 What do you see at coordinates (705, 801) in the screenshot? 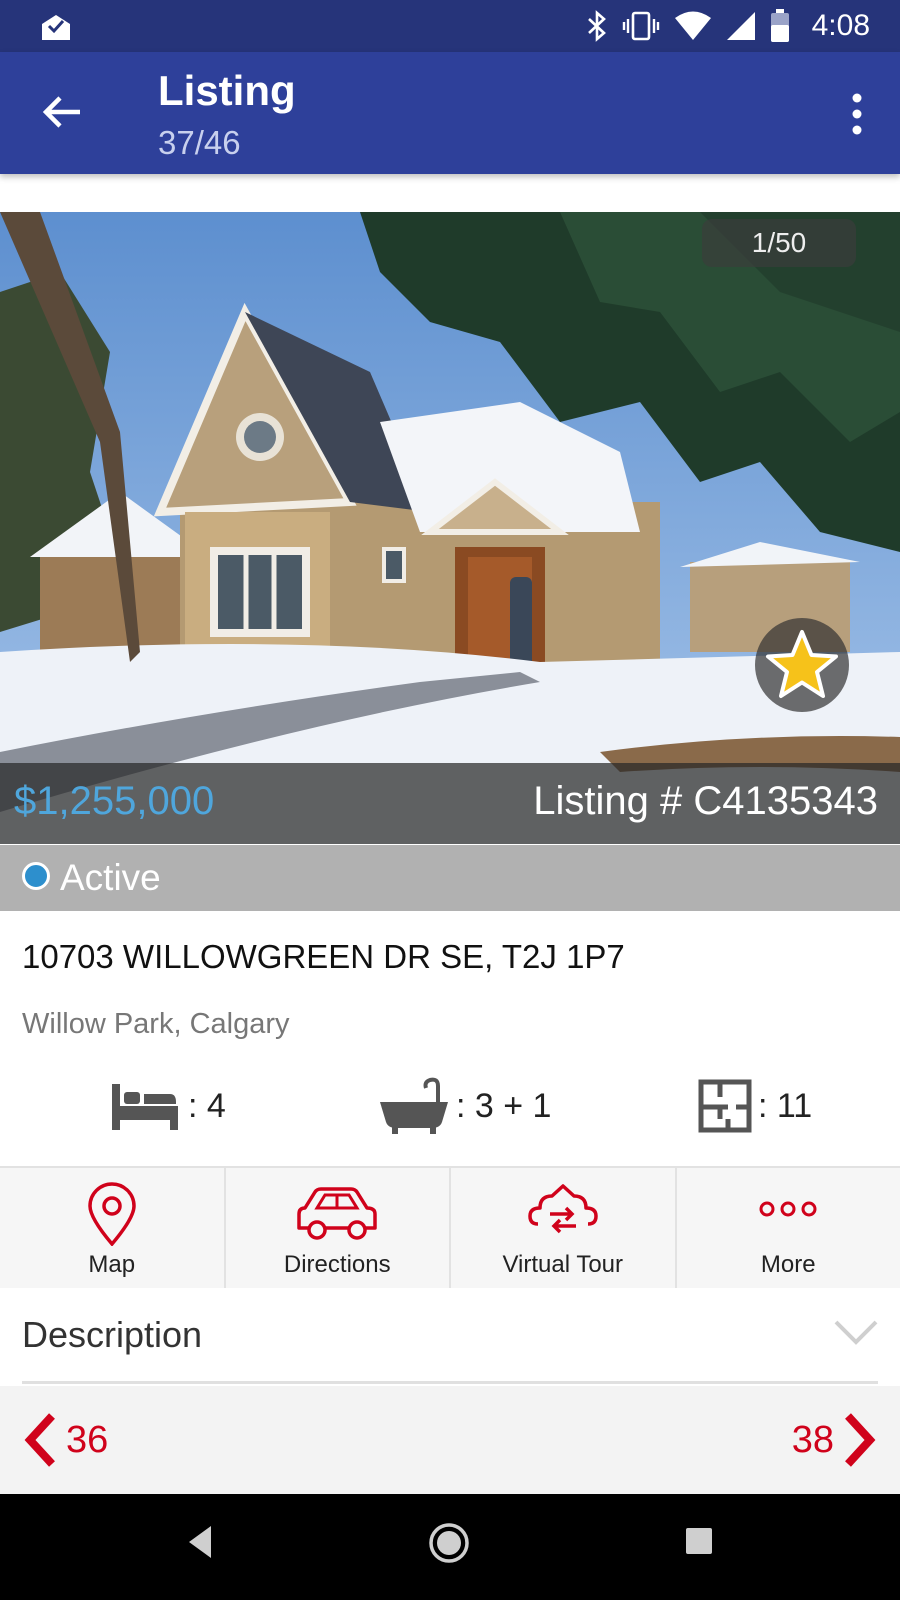
I see `listing-number: Listing # C4135343` at bounding box center [705, 801].